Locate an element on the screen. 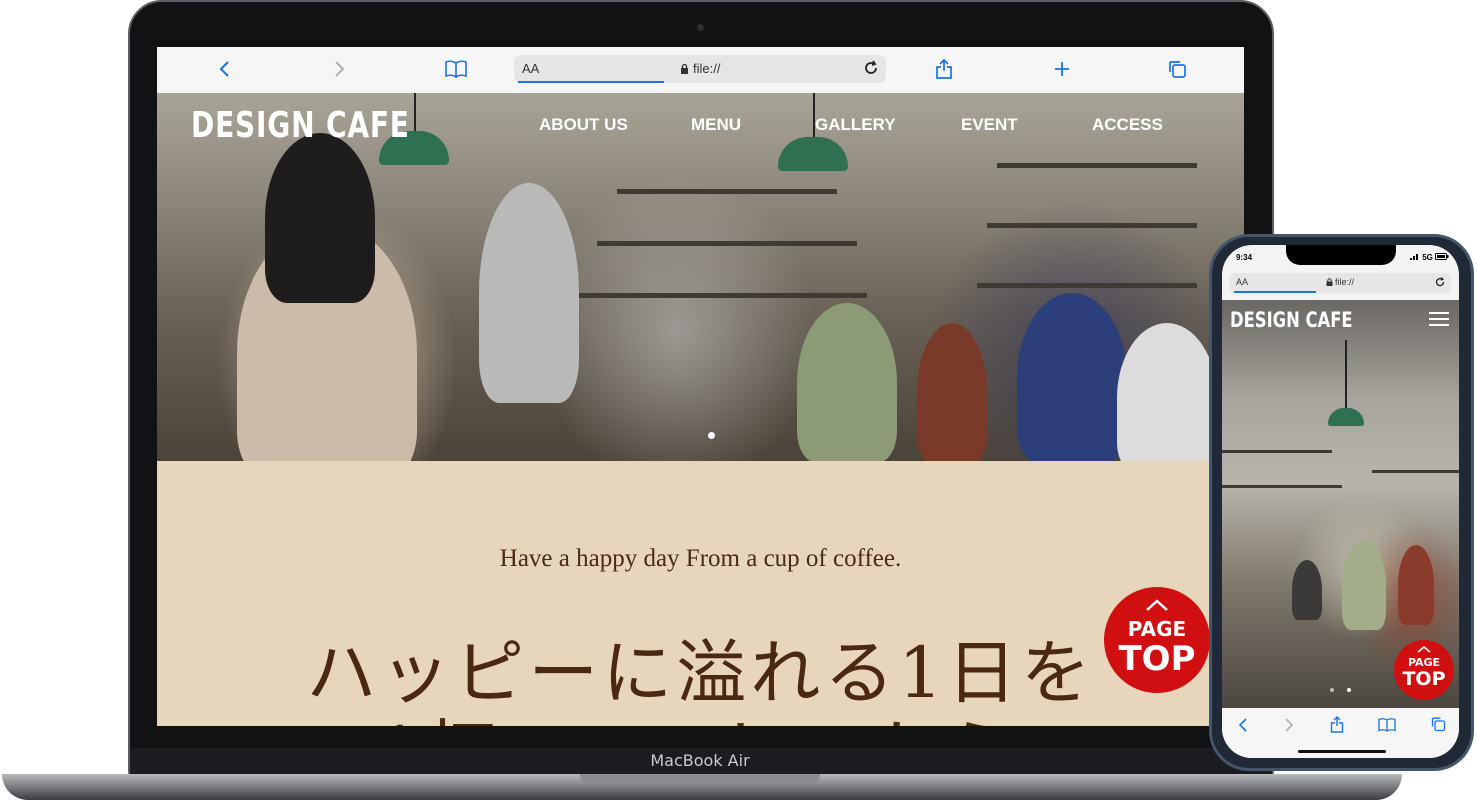 This screenshot has width=1476, height=806. phone-text-size-button: AA is located at coordinates (1242, 282).